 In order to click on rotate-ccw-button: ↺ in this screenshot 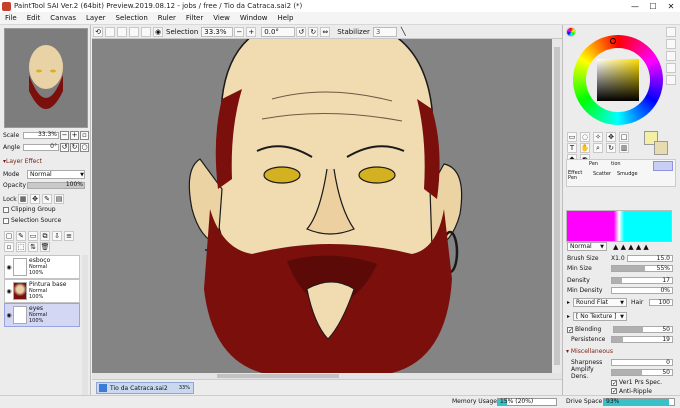, I will do `click(301, 31)`.